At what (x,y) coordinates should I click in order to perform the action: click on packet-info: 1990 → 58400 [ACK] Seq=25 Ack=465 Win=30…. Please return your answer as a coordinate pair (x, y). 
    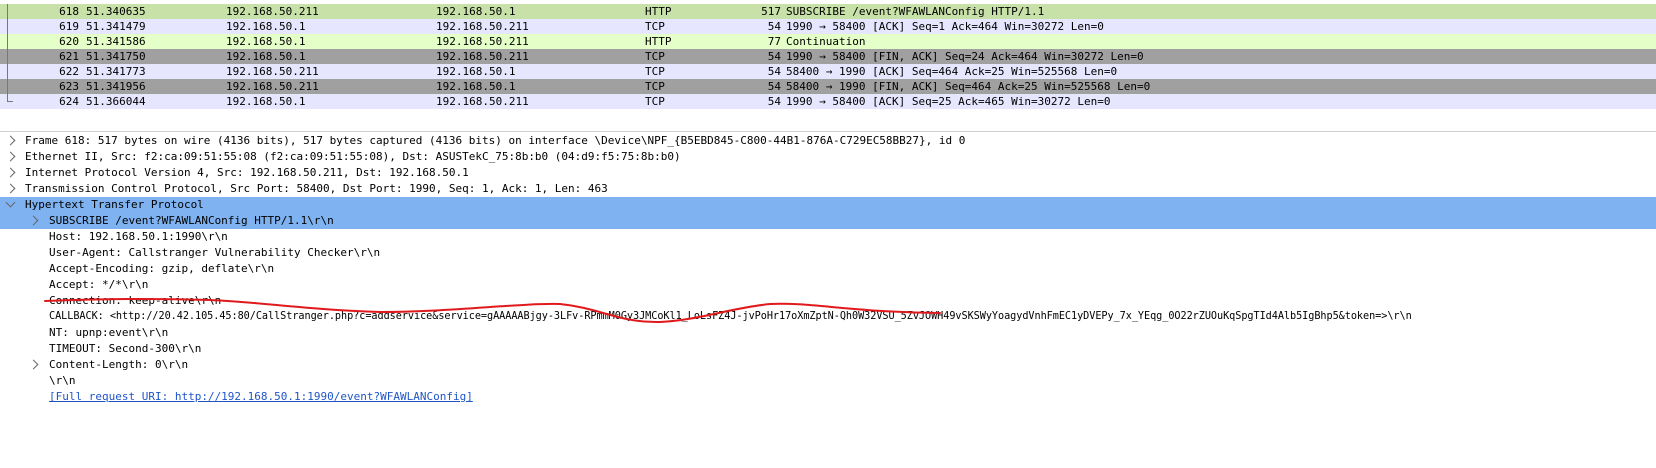
    Looking at the image, I should click on (948, 101).